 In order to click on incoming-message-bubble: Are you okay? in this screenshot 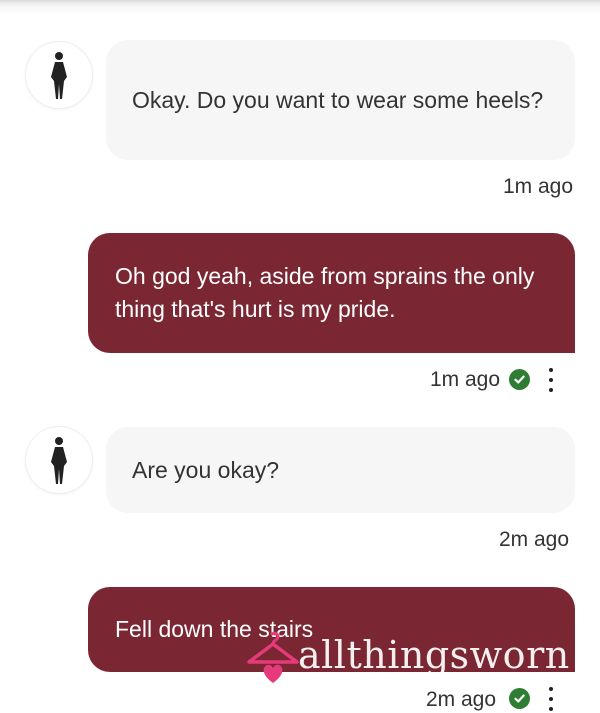, I will do `click(340, 470)`.